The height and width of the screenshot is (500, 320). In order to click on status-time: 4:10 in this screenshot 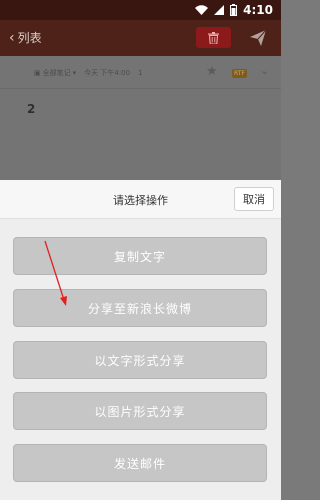, I will do `click(258, 10)`.